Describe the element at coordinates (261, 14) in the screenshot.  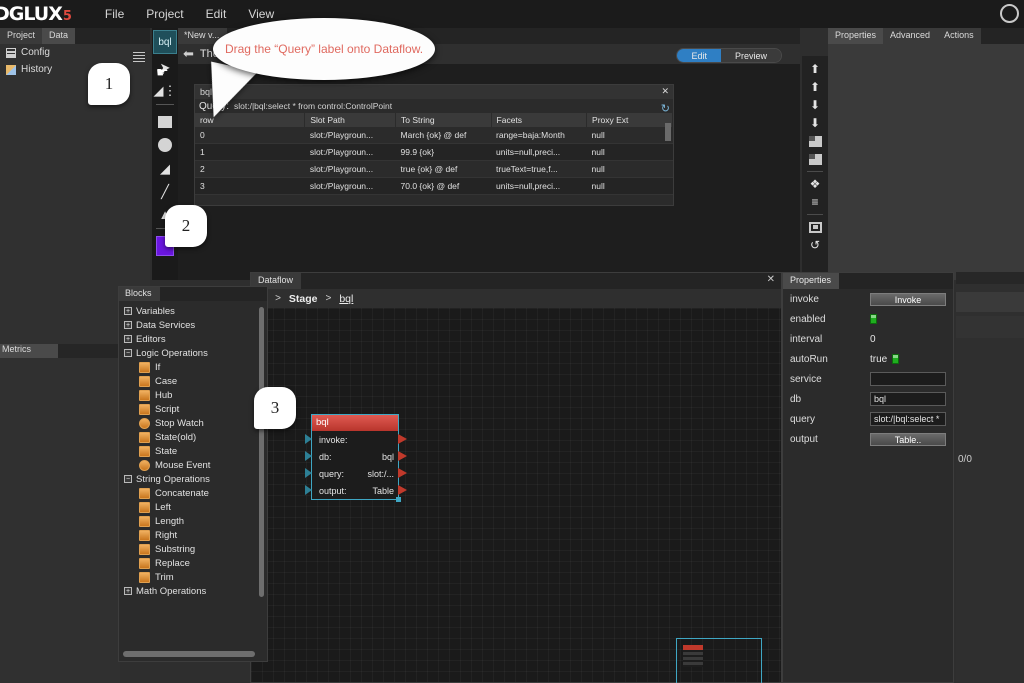
I see `menu-view: View` at that location.